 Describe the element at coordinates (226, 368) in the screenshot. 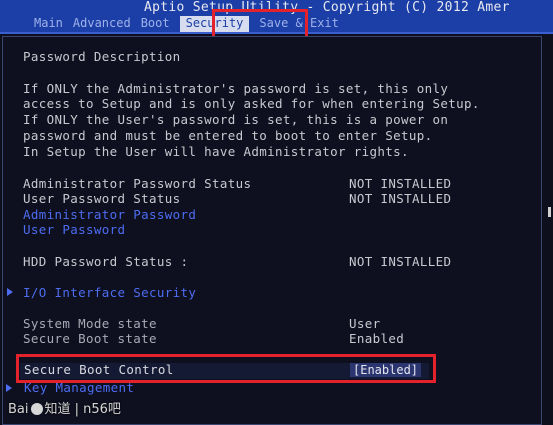

I see `secure-boot-control-highlight` at that location.